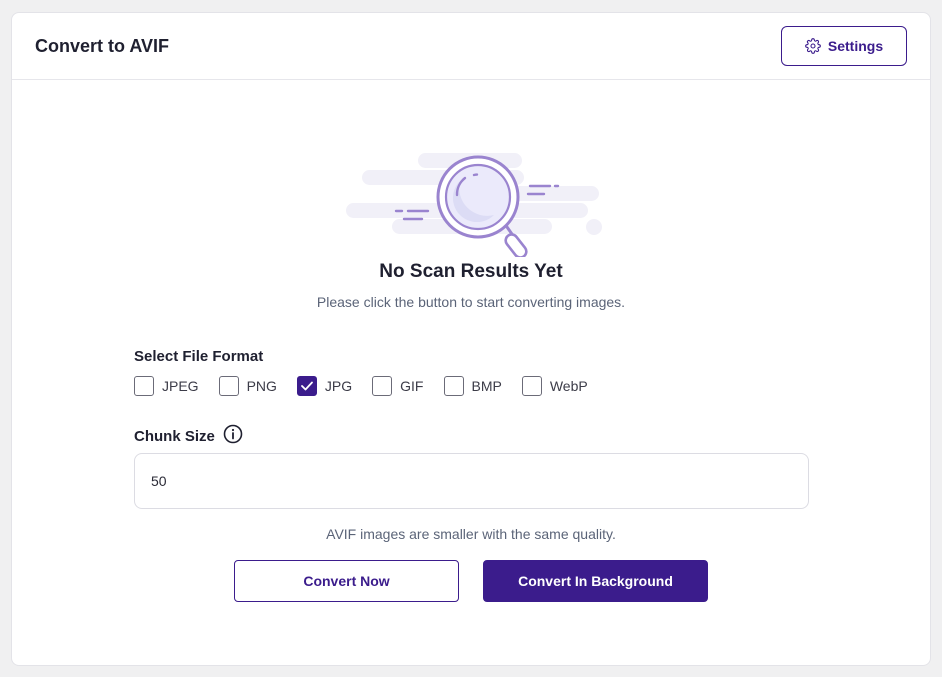  What do you see at coordinates (398, 386) in the screenshot?
I see `format-option-gif: GIF` at bounding box center [398, 386].